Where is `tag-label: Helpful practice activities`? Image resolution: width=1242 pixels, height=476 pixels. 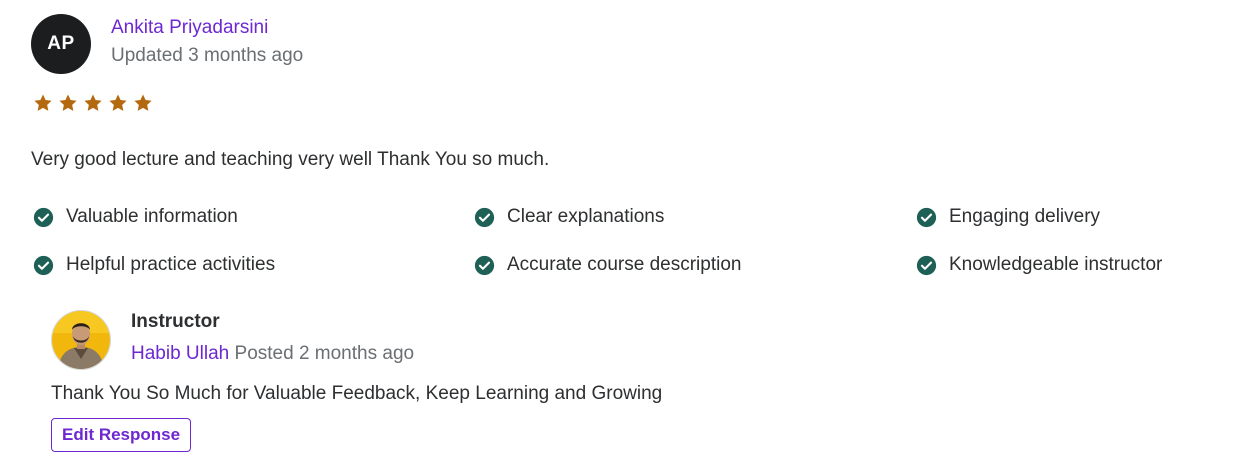 tag-label: Helpful practice activities is located at coordinates (171, 264).